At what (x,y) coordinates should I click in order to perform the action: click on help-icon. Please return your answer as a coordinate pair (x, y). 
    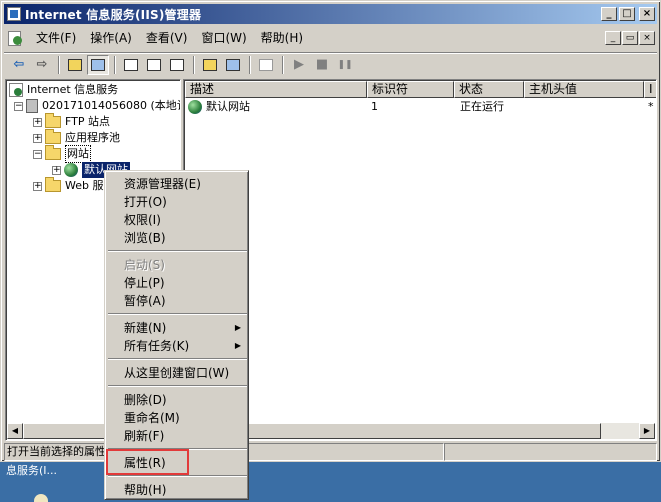
    Looking at the image, I should click on (210, 64).